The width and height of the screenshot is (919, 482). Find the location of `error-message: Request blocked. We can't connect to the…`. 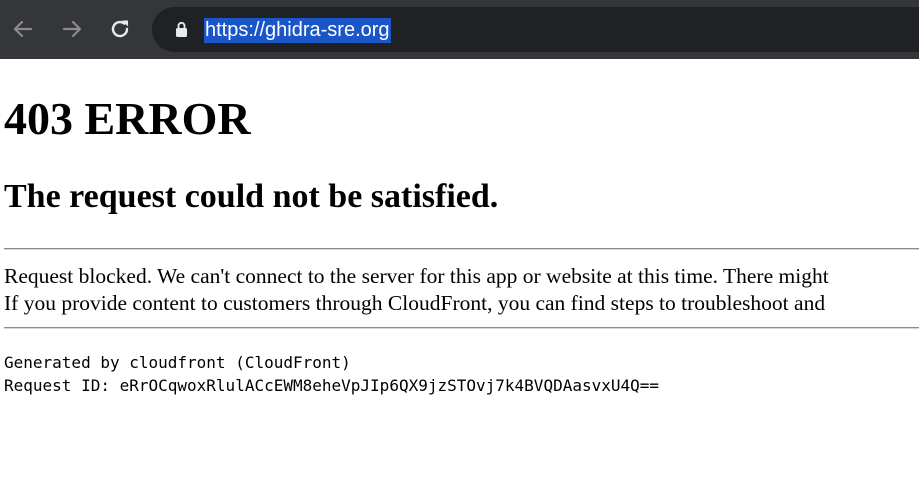

error-message: Request blocked. We can't connect to the… is located at coordinates (416, 290).